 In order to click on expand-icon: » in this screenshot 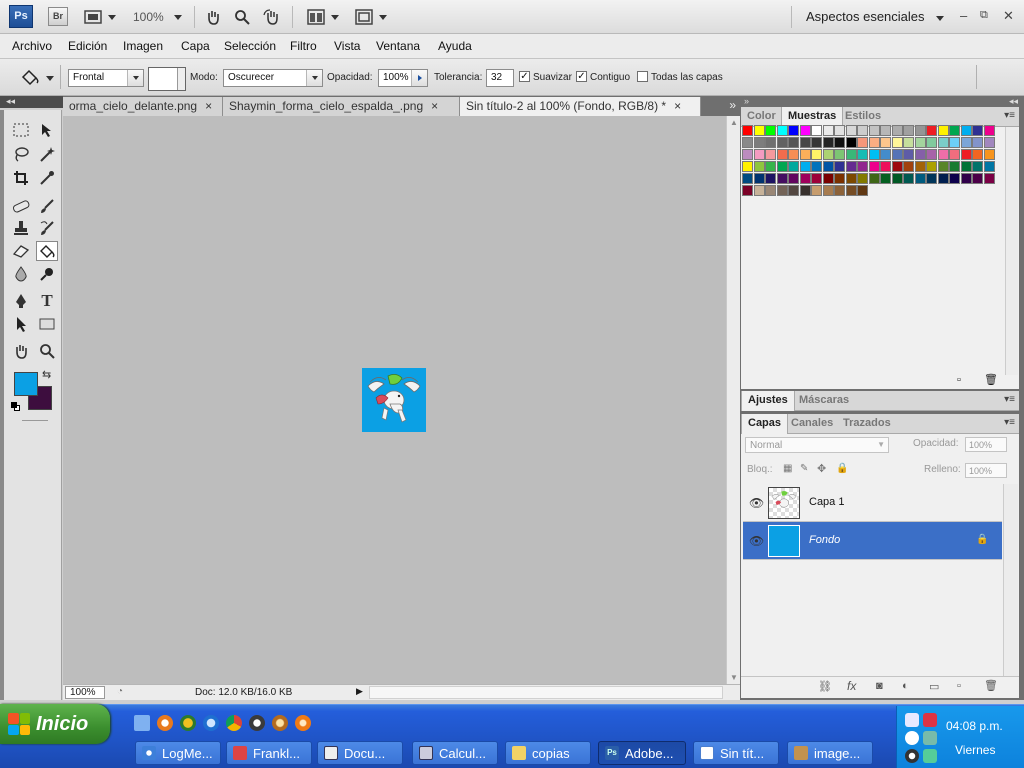, I will do `click(746, 101)`.